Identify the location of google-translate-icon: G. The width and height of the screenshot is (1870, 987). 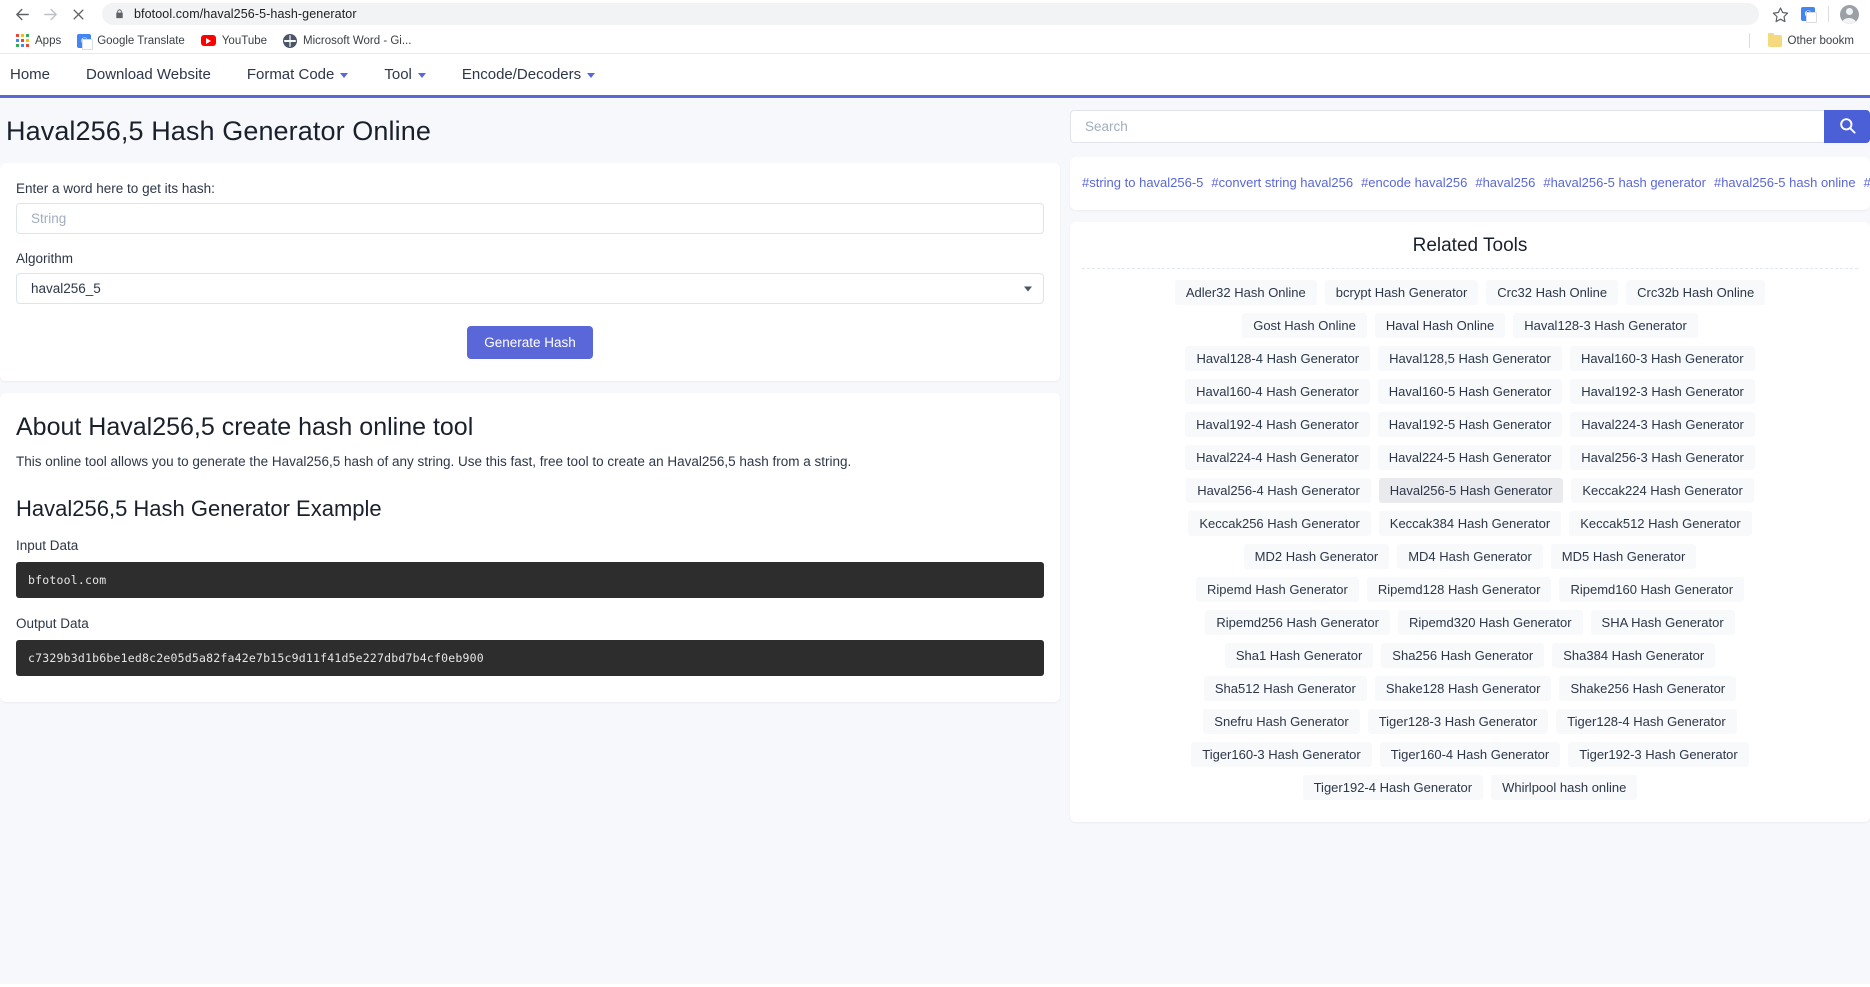
(1808, 14).